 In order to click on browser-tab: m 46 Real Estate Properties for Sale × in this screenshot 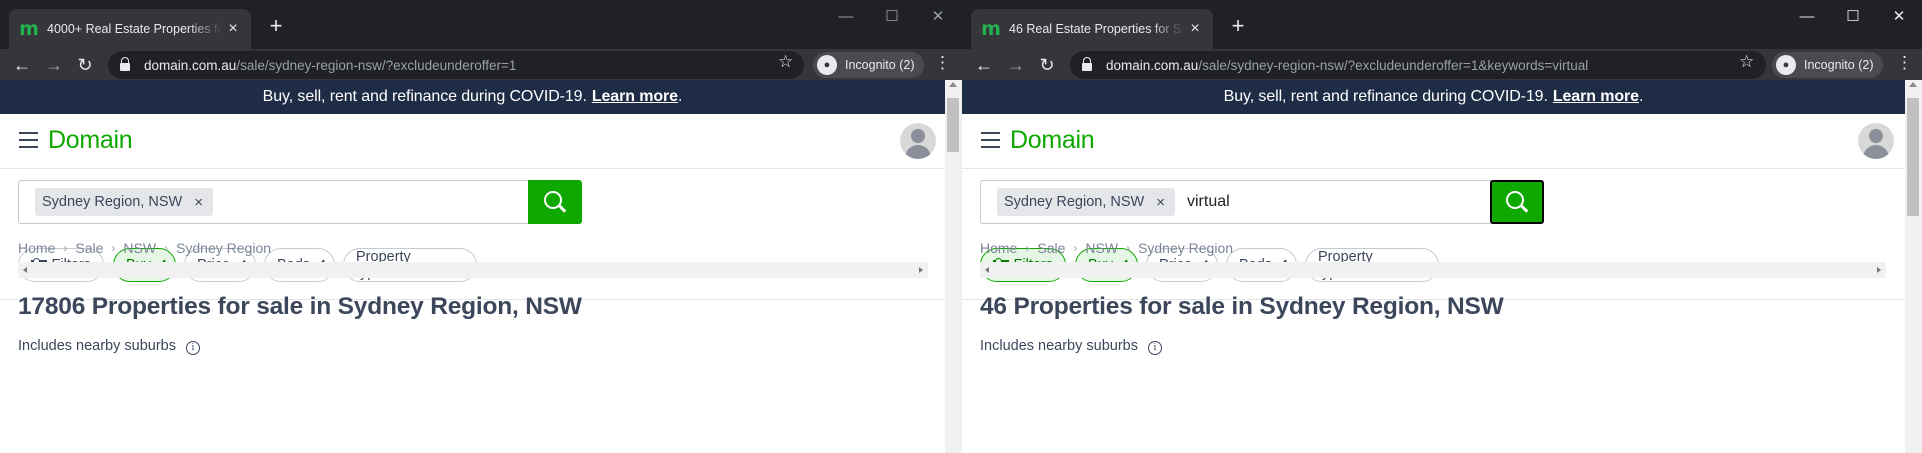, I will do `click(1092, 29)`.